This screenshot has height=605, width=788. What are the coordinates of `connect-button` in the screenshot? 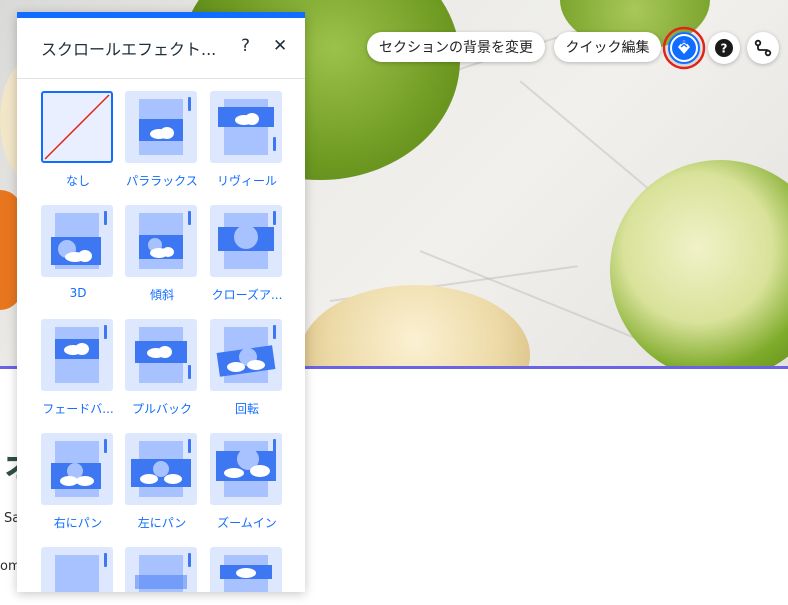 It's located at (763, 48).